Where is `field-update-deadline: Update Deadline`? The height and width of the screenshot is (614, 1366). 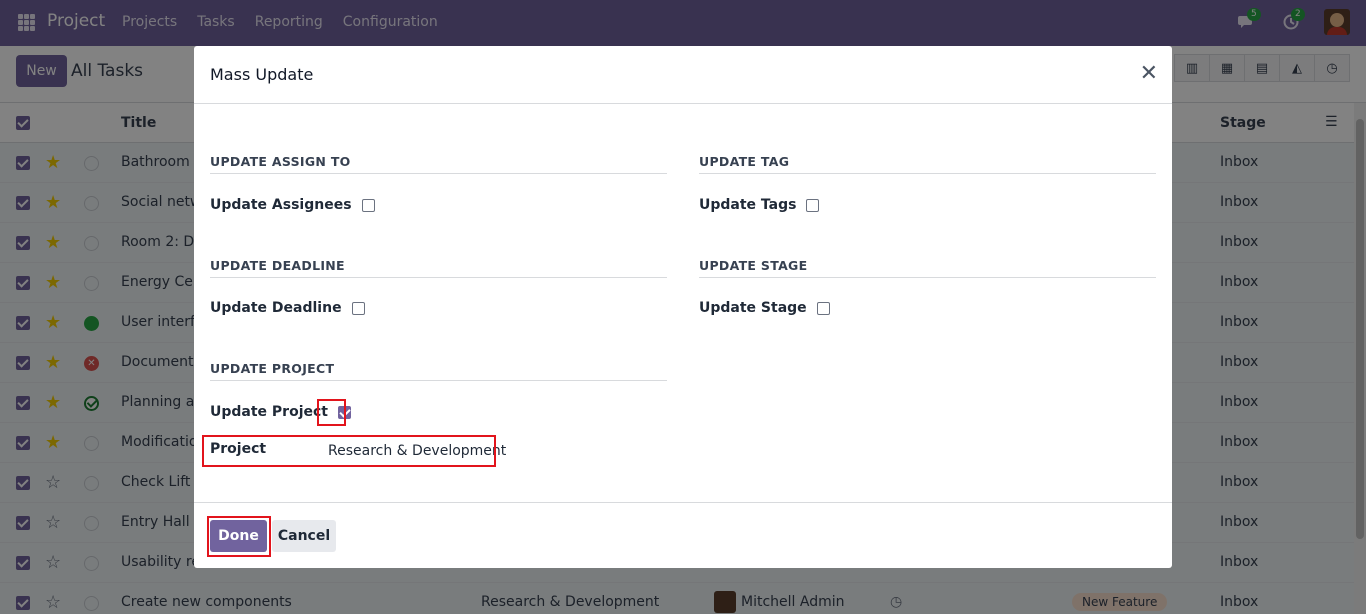 field-update-deadline: Update Deadline is located at coordinates (287, 308).